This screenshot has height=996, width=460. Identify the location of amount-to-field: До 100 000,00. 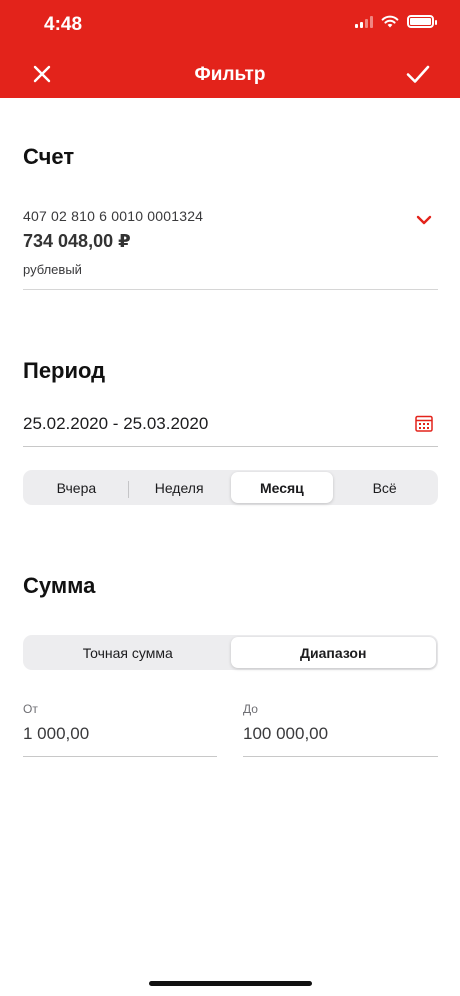
(340, 728).